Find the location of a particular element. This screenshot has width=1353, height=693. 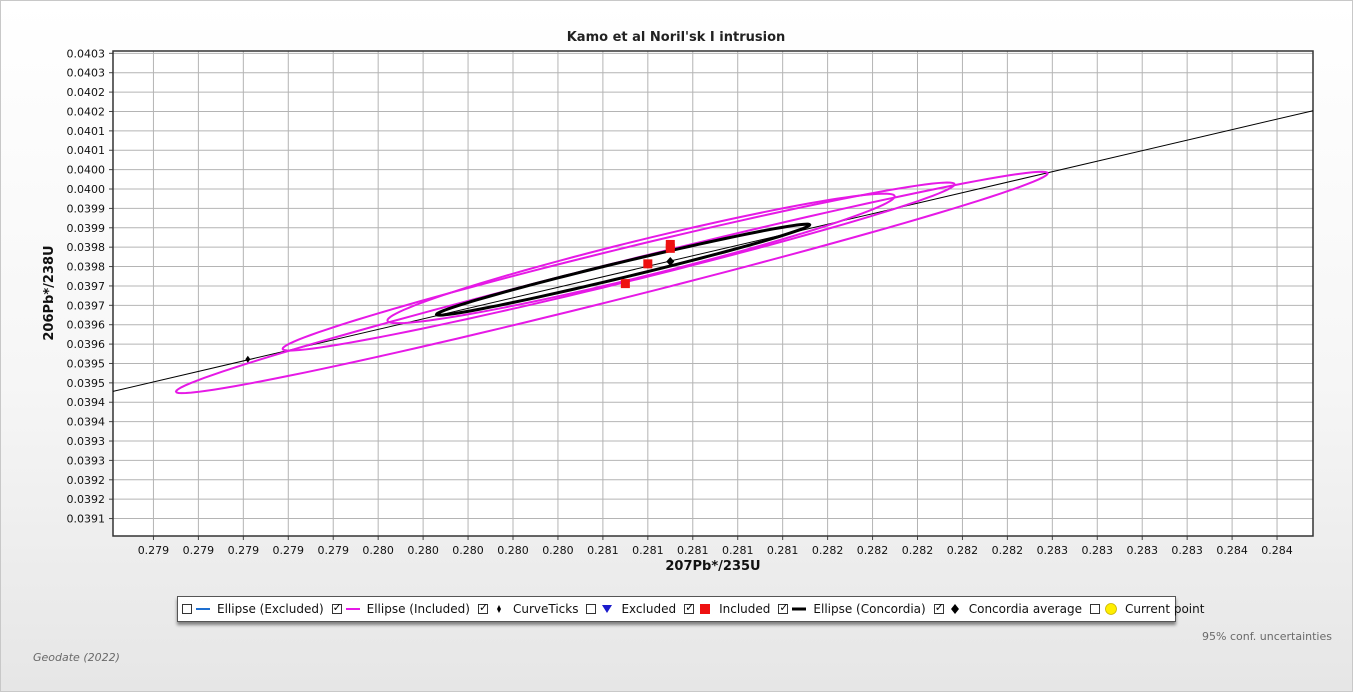

circle-yellow-icon is located at coordinates (1111, 609).